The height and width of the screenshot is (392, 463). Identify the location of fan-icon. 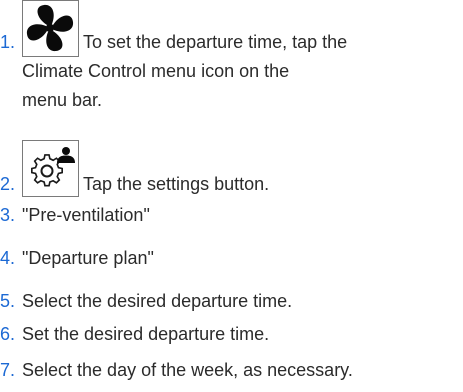
(50, 28).